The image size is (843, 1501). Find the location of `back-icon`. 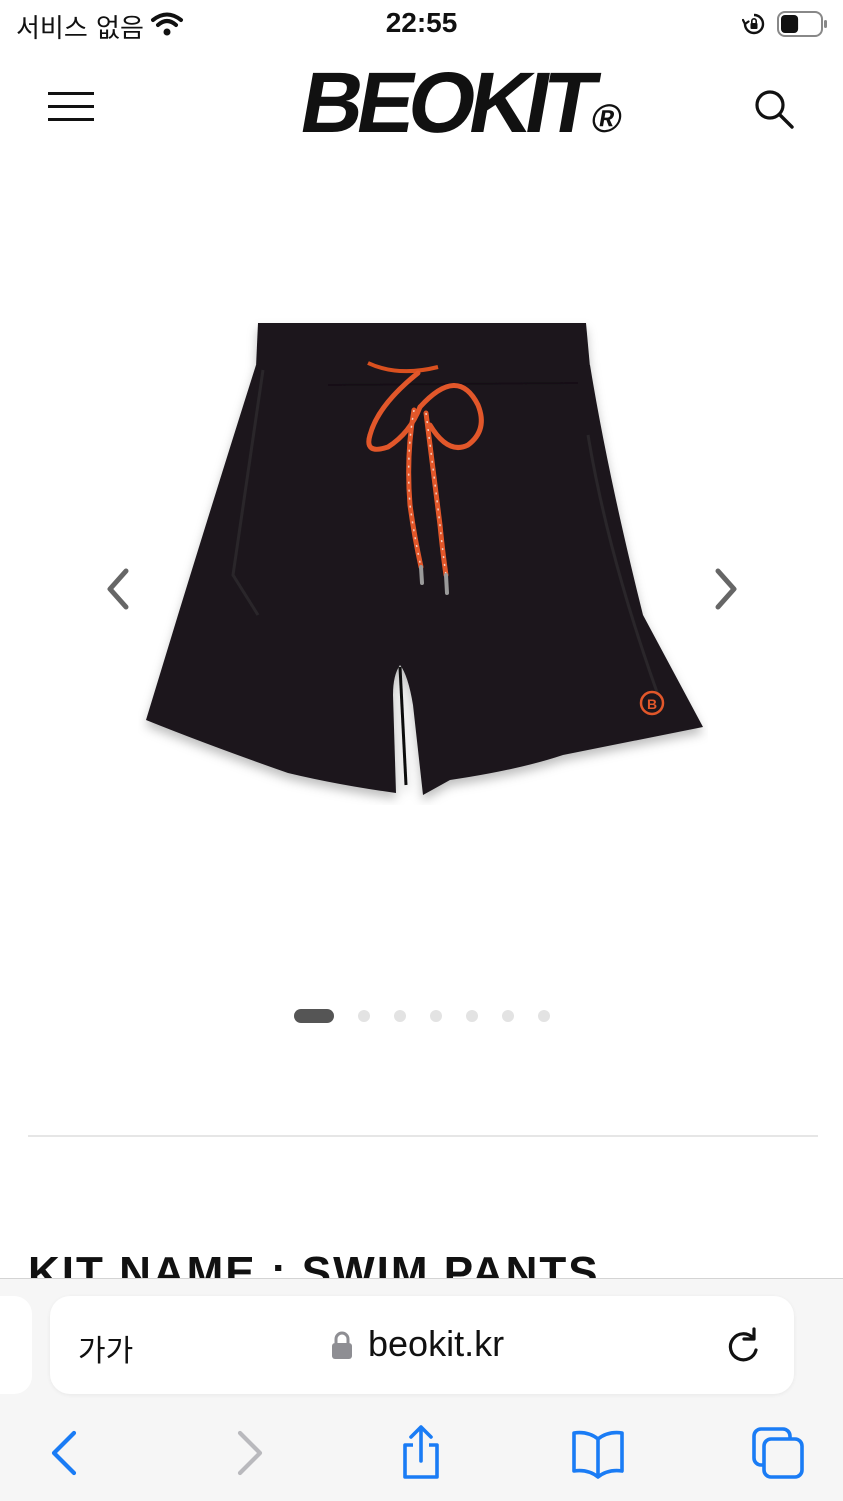

back-icon is located at coordinates (66, 1453).